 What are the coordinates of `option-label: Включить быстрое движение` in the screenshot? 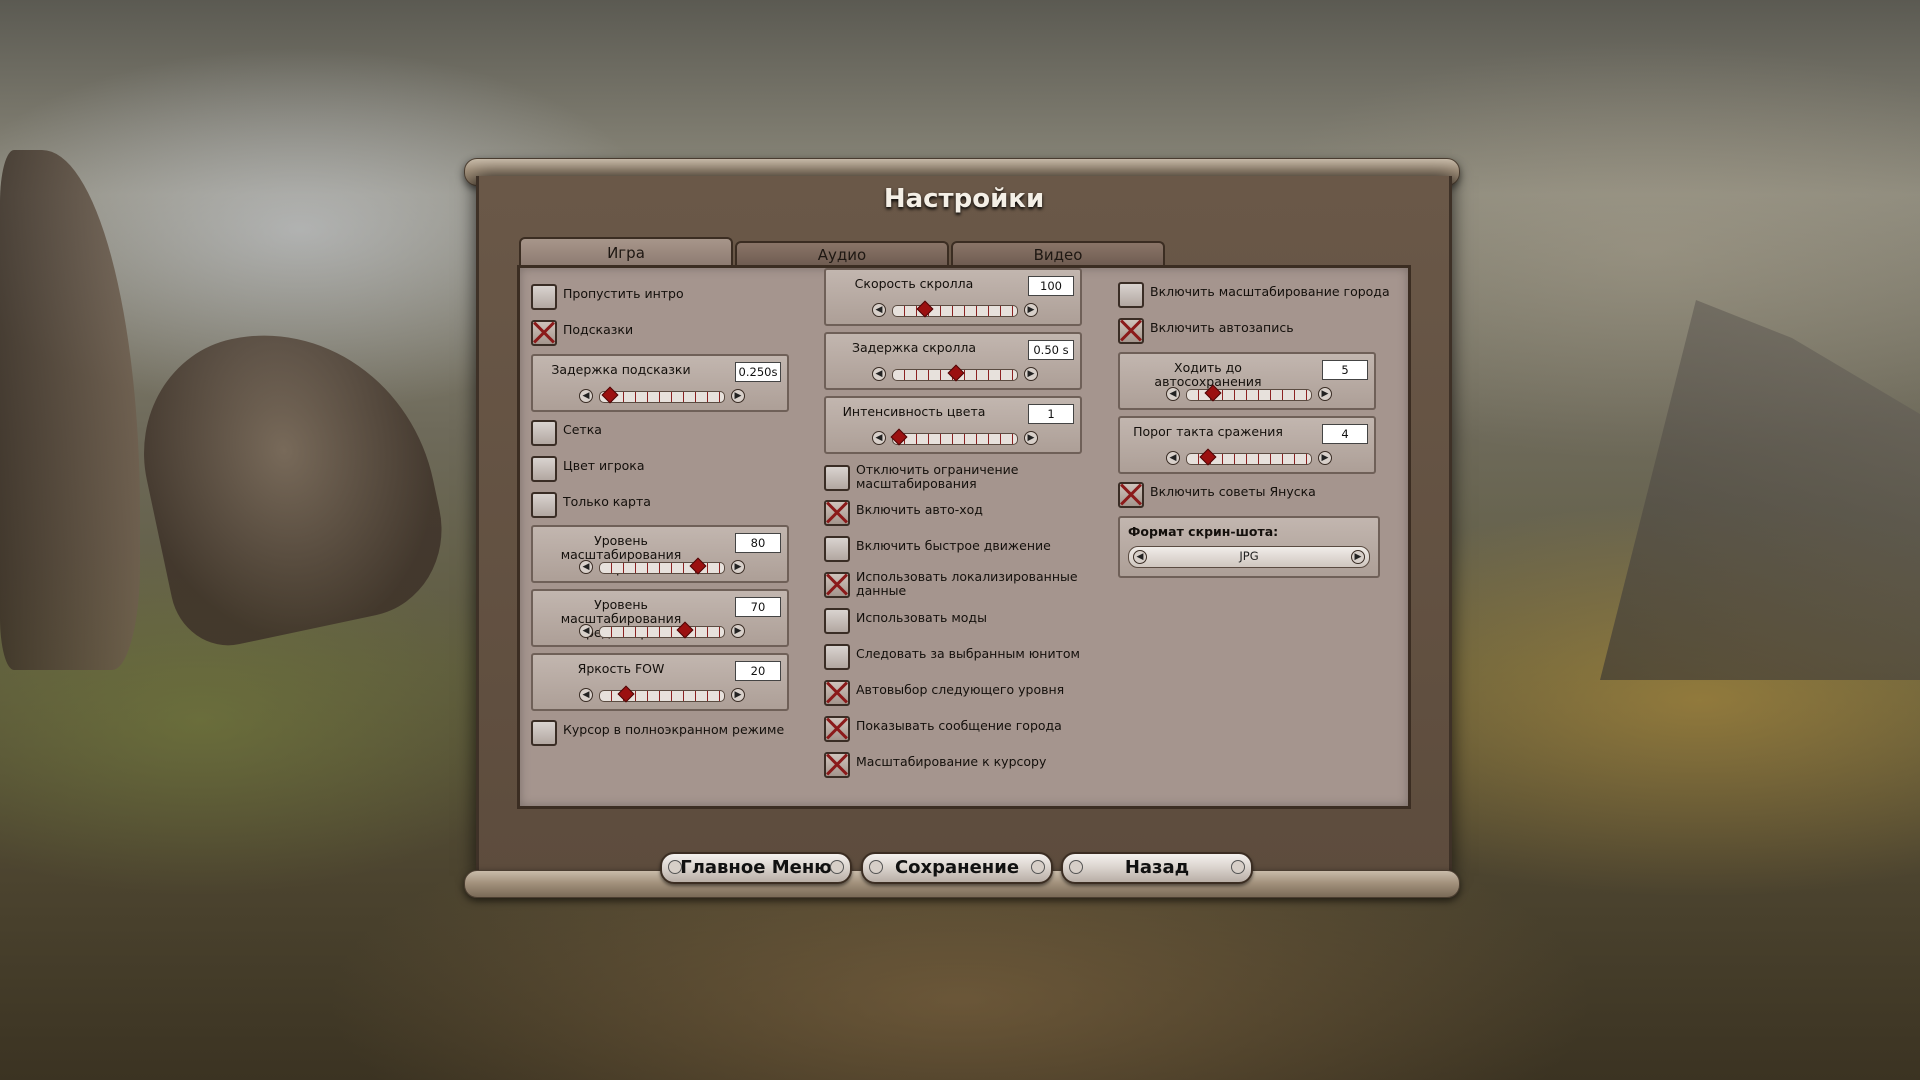 It's located at (953, 545).